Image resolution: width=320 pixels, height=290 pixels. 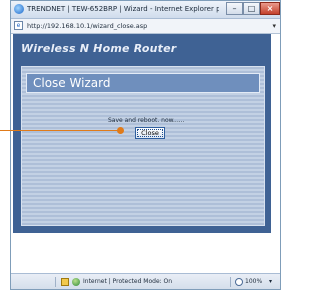 I want to click on globe-icon, so click(x=76, y=282).